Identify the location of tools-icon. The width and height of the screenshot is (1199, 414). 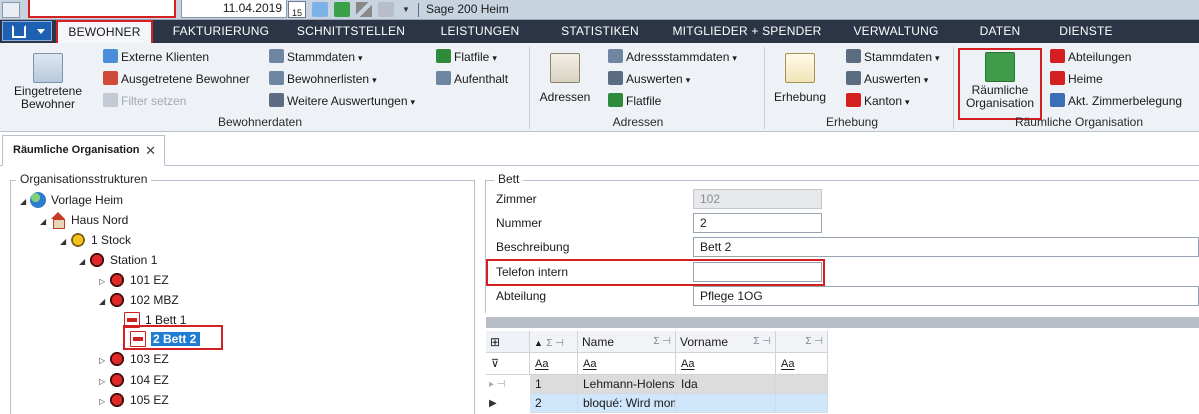
(364, 9).